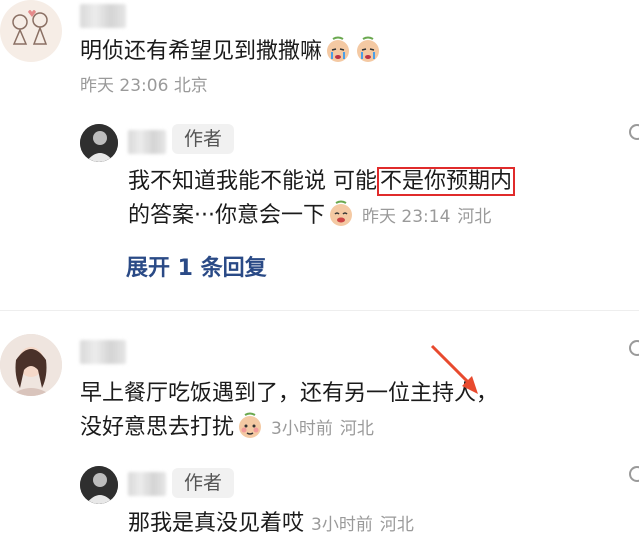  Describe the element at coordinates (309, 216) in the screenshot. I see `reply-text-line2: 的答案···你意会一下 昨天 23:14 河北` at that location.